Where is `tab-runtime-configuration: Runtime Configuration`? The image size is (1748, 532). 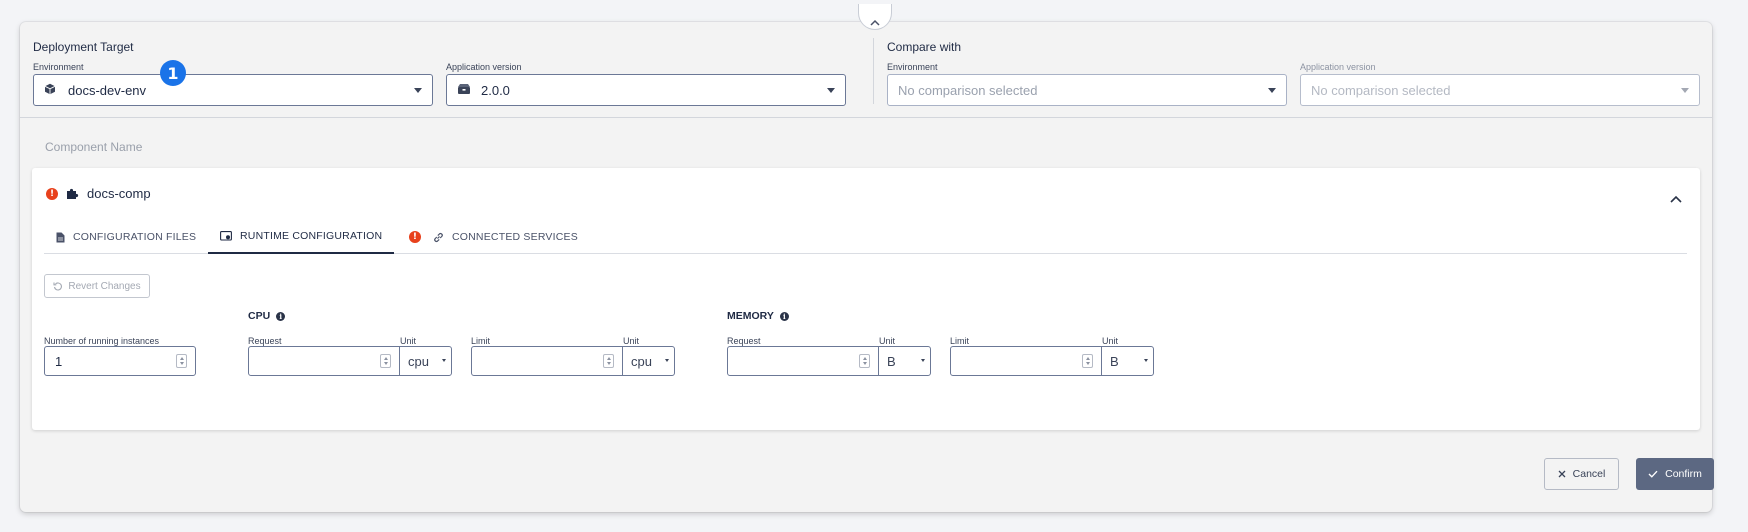
tab-runtime-configuration: Runtime Configuration is located at coordinates (301, 237).